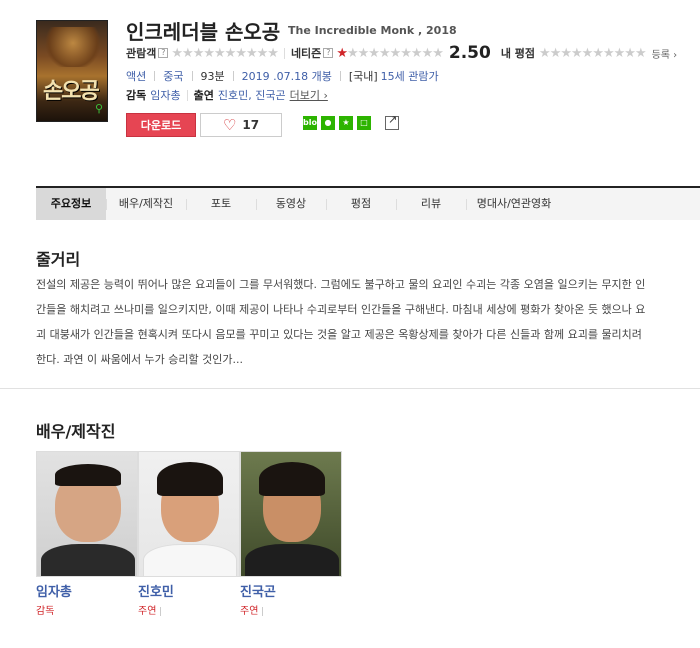 This screenshot has width=700, height=648. I want to click on tab-photo: 포토, so click(221, 204).